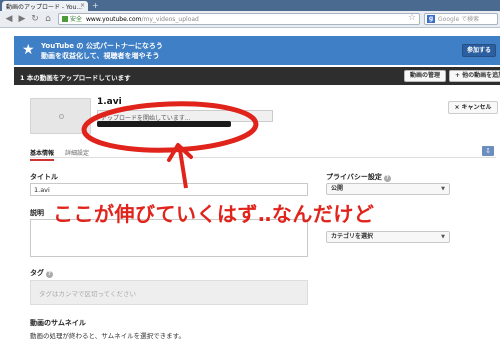  I want to click on search-placeholder: Google で検索, so click(459, 19).